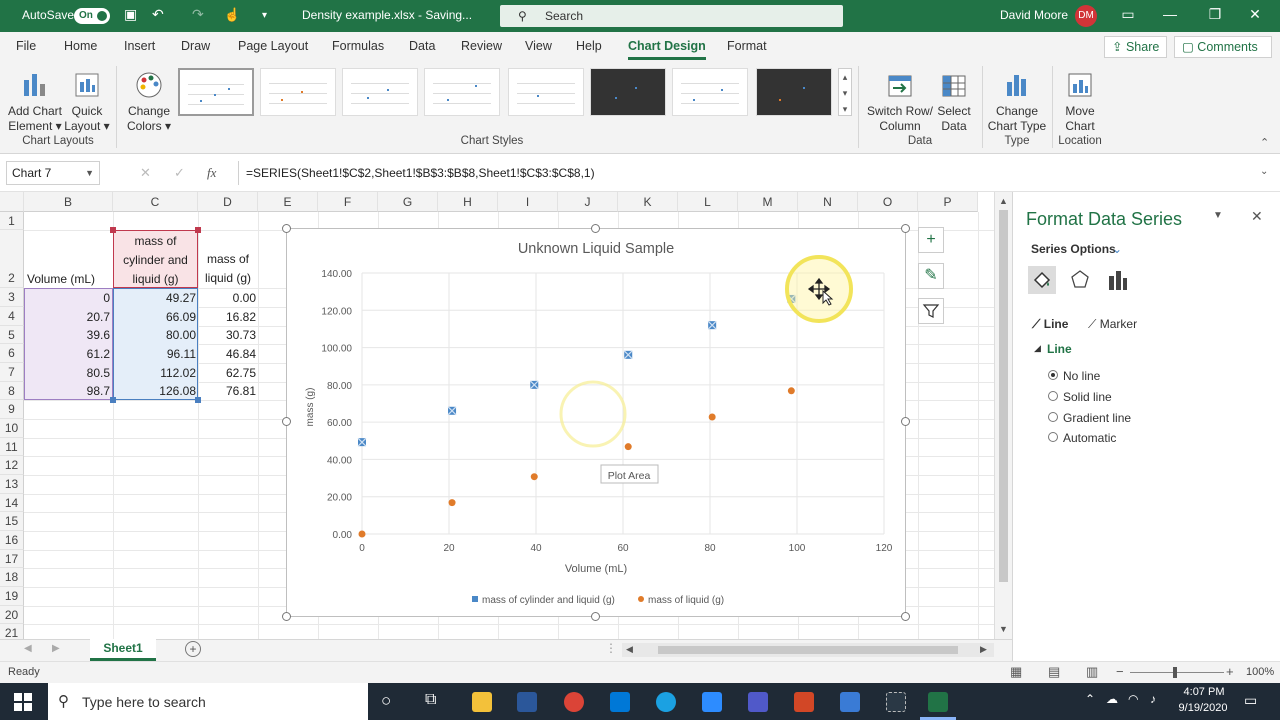  Describe the element at coordinates (588, 202) in the screenshot. I see `column-header: J` at that location.